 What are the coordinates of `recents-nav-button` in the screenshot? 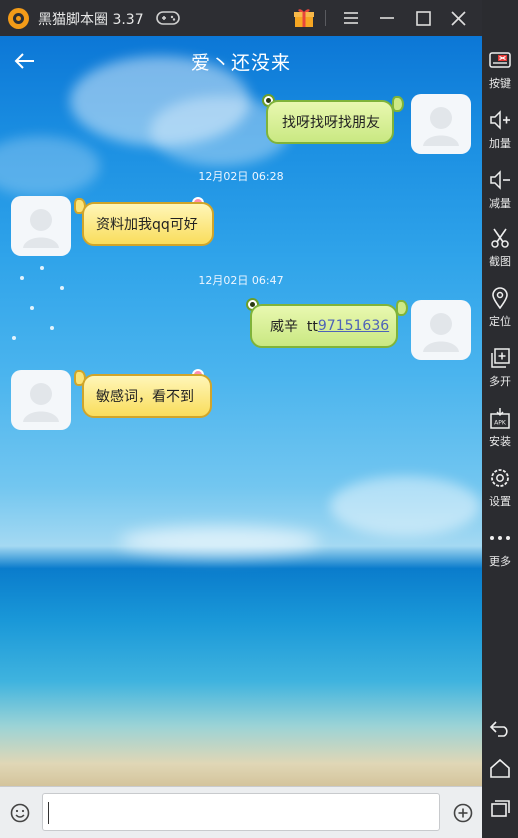 It's located at (500, 808).